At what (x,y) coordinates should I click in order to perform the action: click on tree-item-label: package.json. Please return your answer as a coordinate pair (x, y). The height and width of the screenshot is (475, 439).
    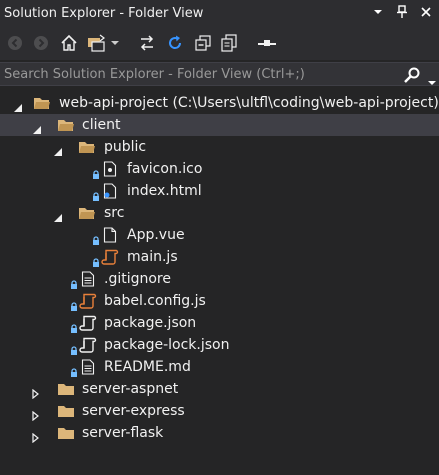
    Looking at the image, I should click on (150, 323).